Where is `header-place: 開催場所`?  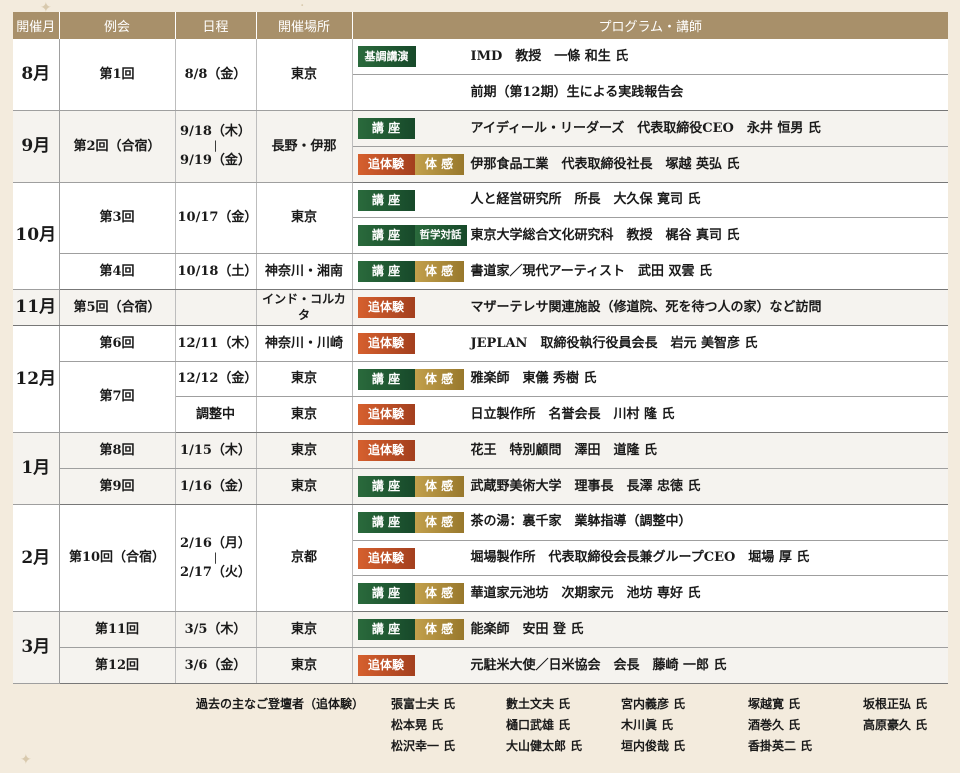
header-place: 開催場所 is located at coordinates (304, 25).